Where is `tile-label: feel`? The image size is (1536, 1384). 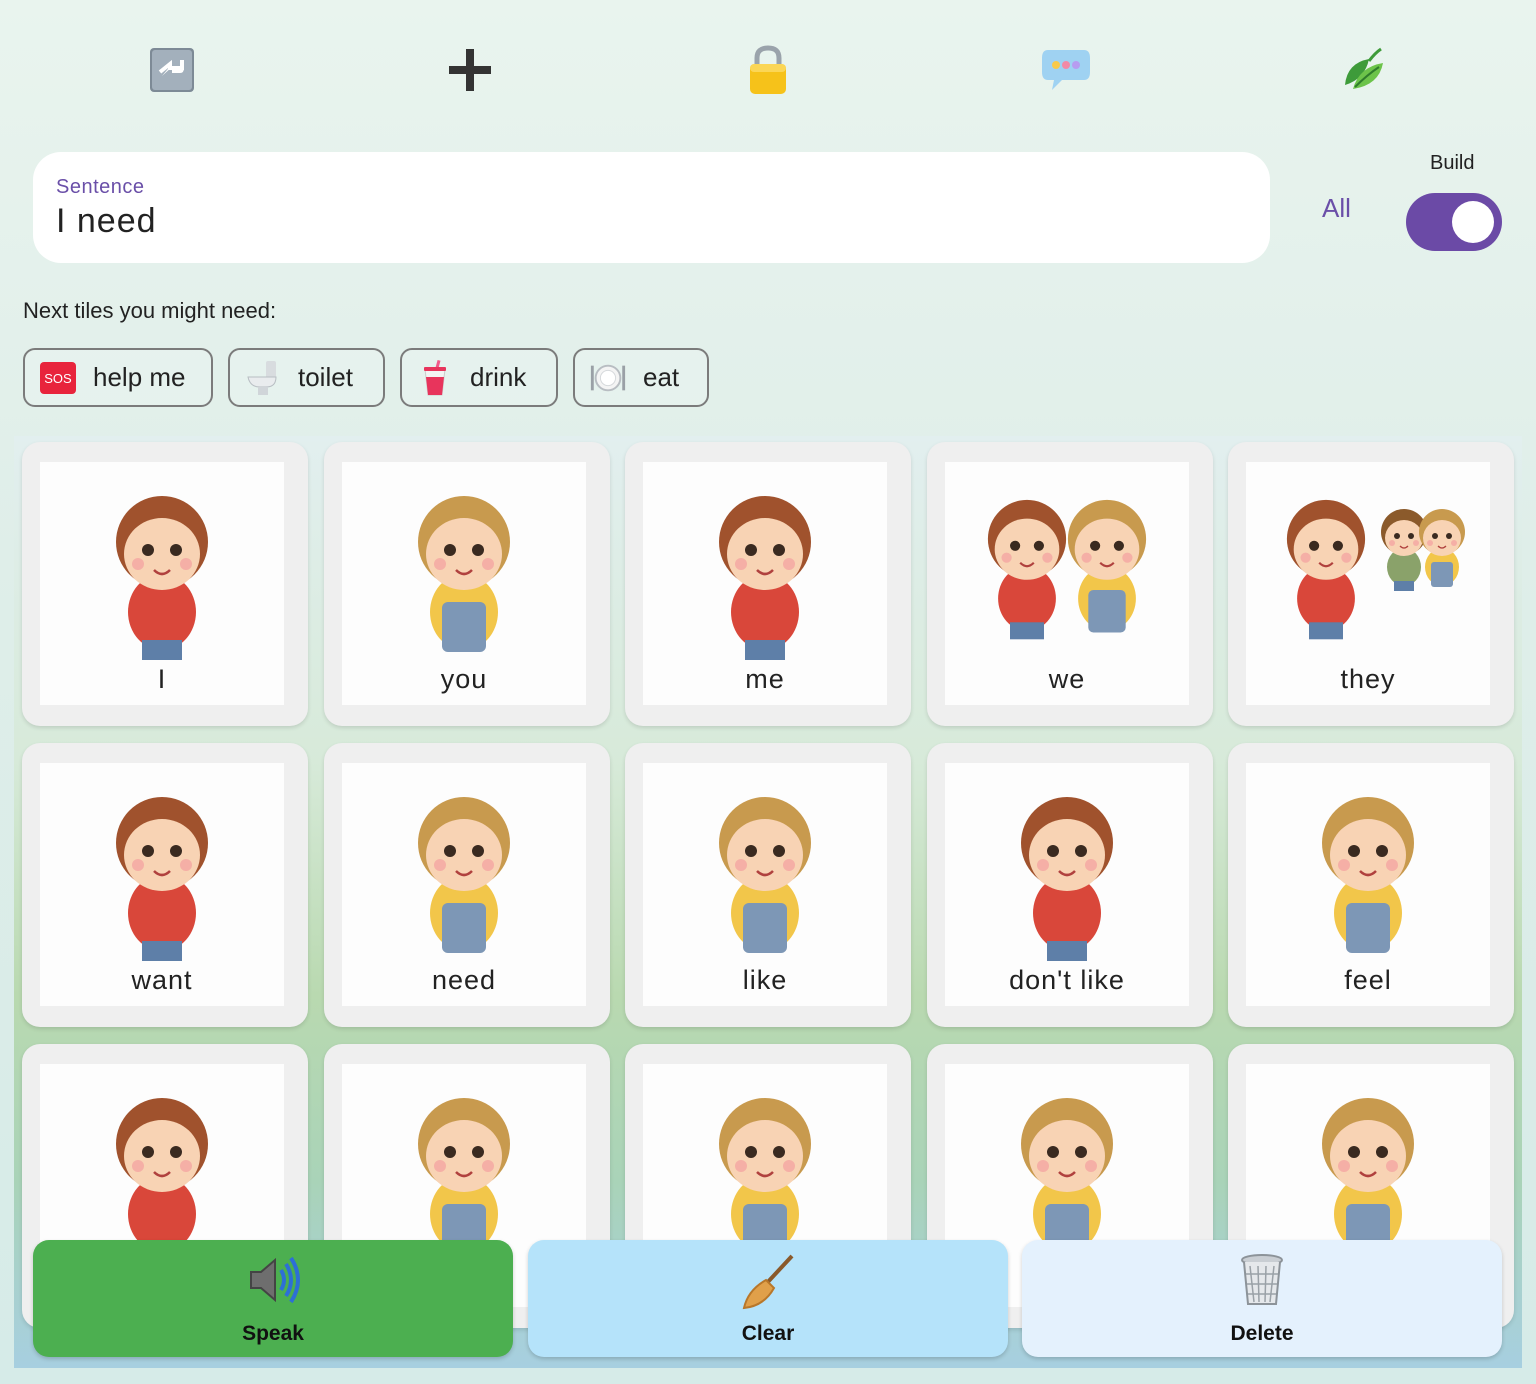 tile-label: feel is located at coordinates (1368, 980).